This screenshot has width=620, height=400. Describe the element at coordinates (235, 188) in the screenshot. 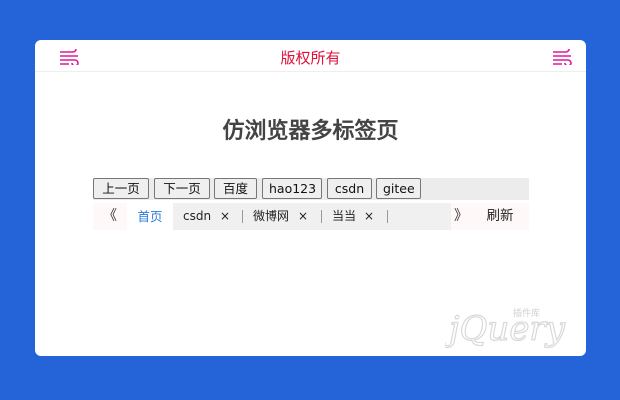

I see `baidu-button: 百度` at that location.